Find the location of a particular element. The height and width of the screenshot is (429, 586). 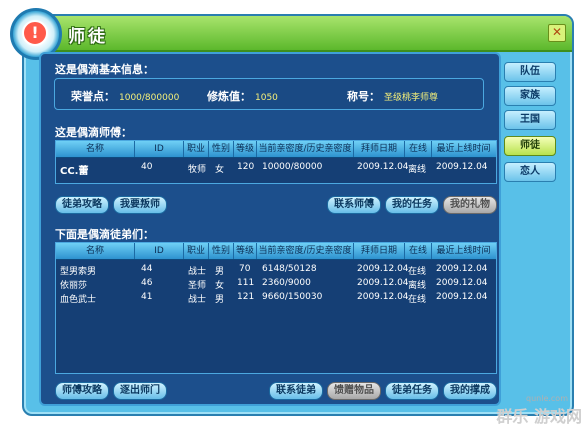

disciple-id: 41 is located at coordinates (147, 297).